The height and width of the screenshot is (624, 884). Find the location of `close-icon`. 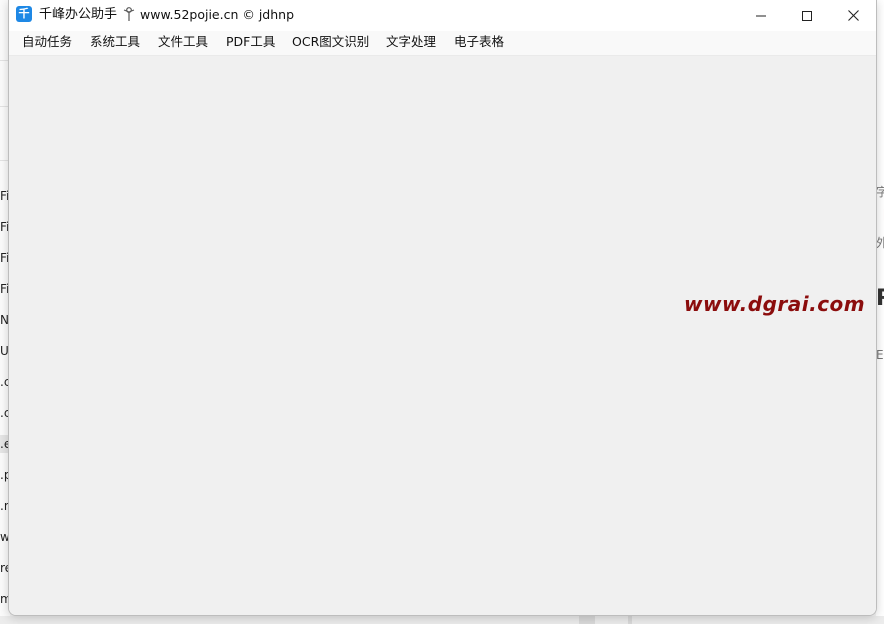

close-icon is located at coordinates (853, 15).